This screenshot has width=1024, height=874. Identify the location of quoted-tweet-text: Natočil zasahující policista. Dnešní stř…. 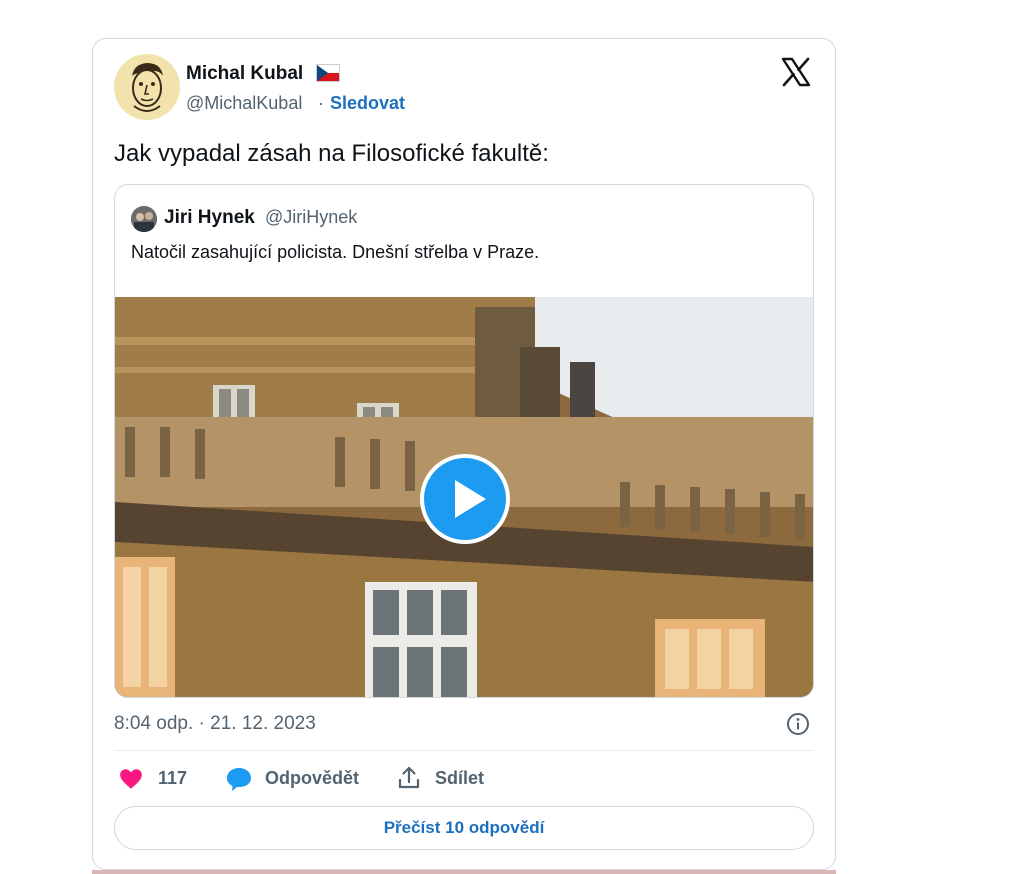
(335, 252).